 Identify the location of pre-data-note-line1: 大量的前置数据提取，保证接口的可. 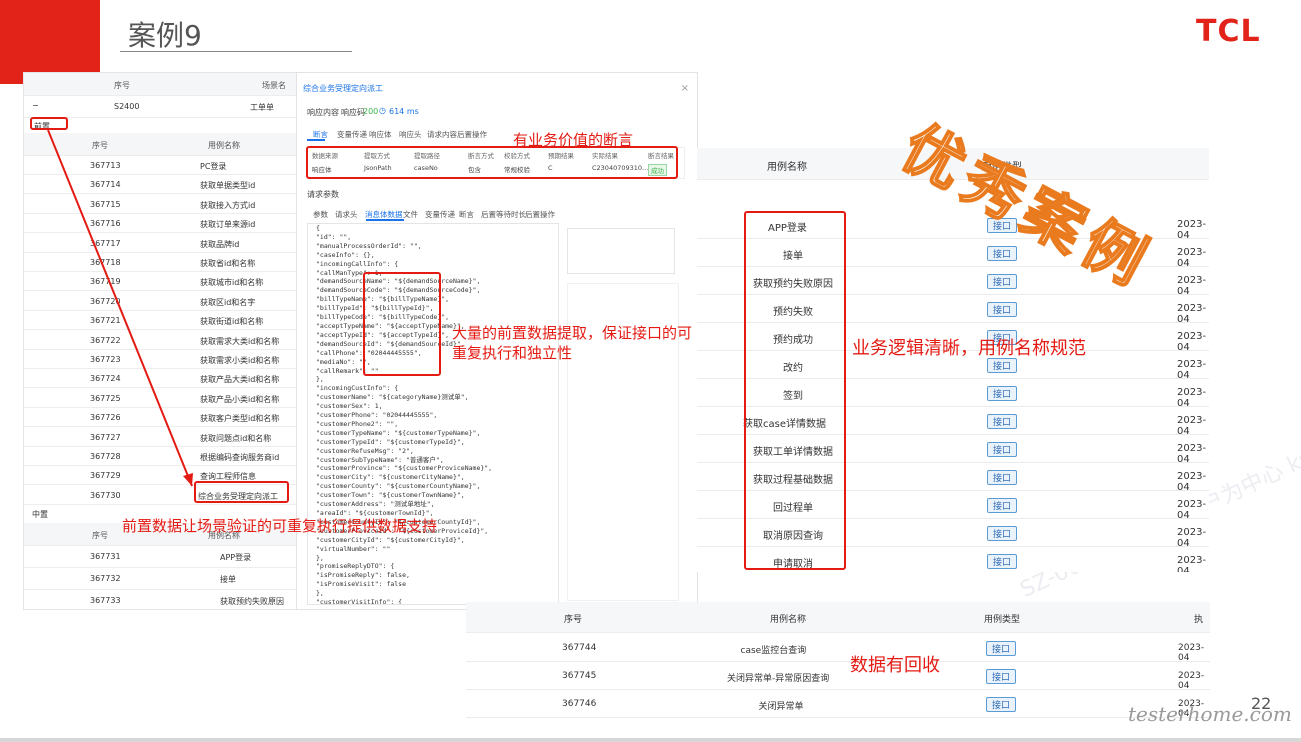
(572, 333).